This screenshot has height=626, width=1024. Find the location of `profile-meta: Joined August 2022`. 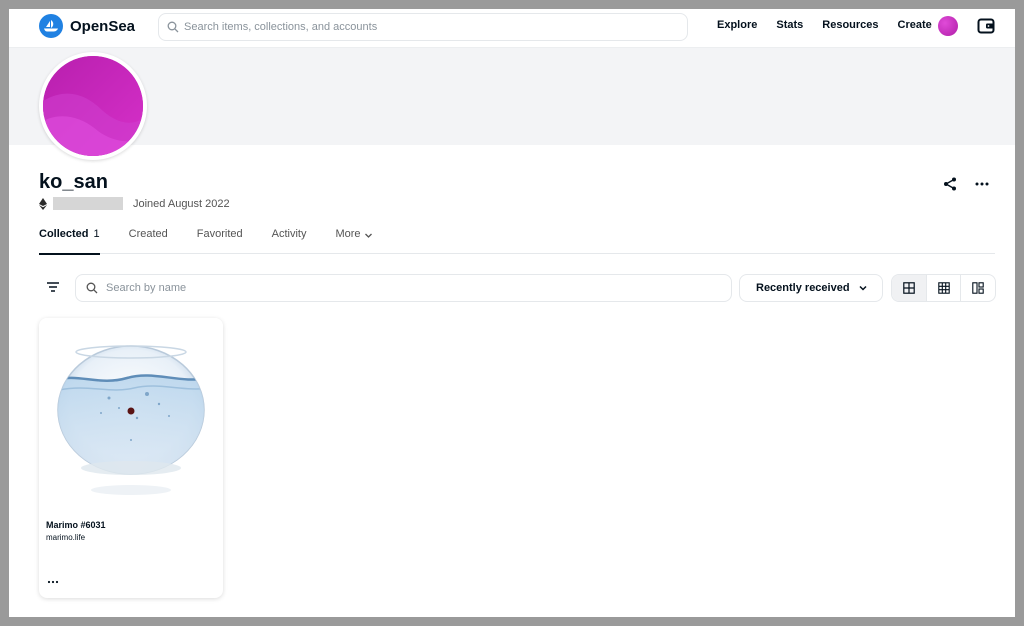

profile-meta: Joined August 2022 is located at coordinates (134, 203).